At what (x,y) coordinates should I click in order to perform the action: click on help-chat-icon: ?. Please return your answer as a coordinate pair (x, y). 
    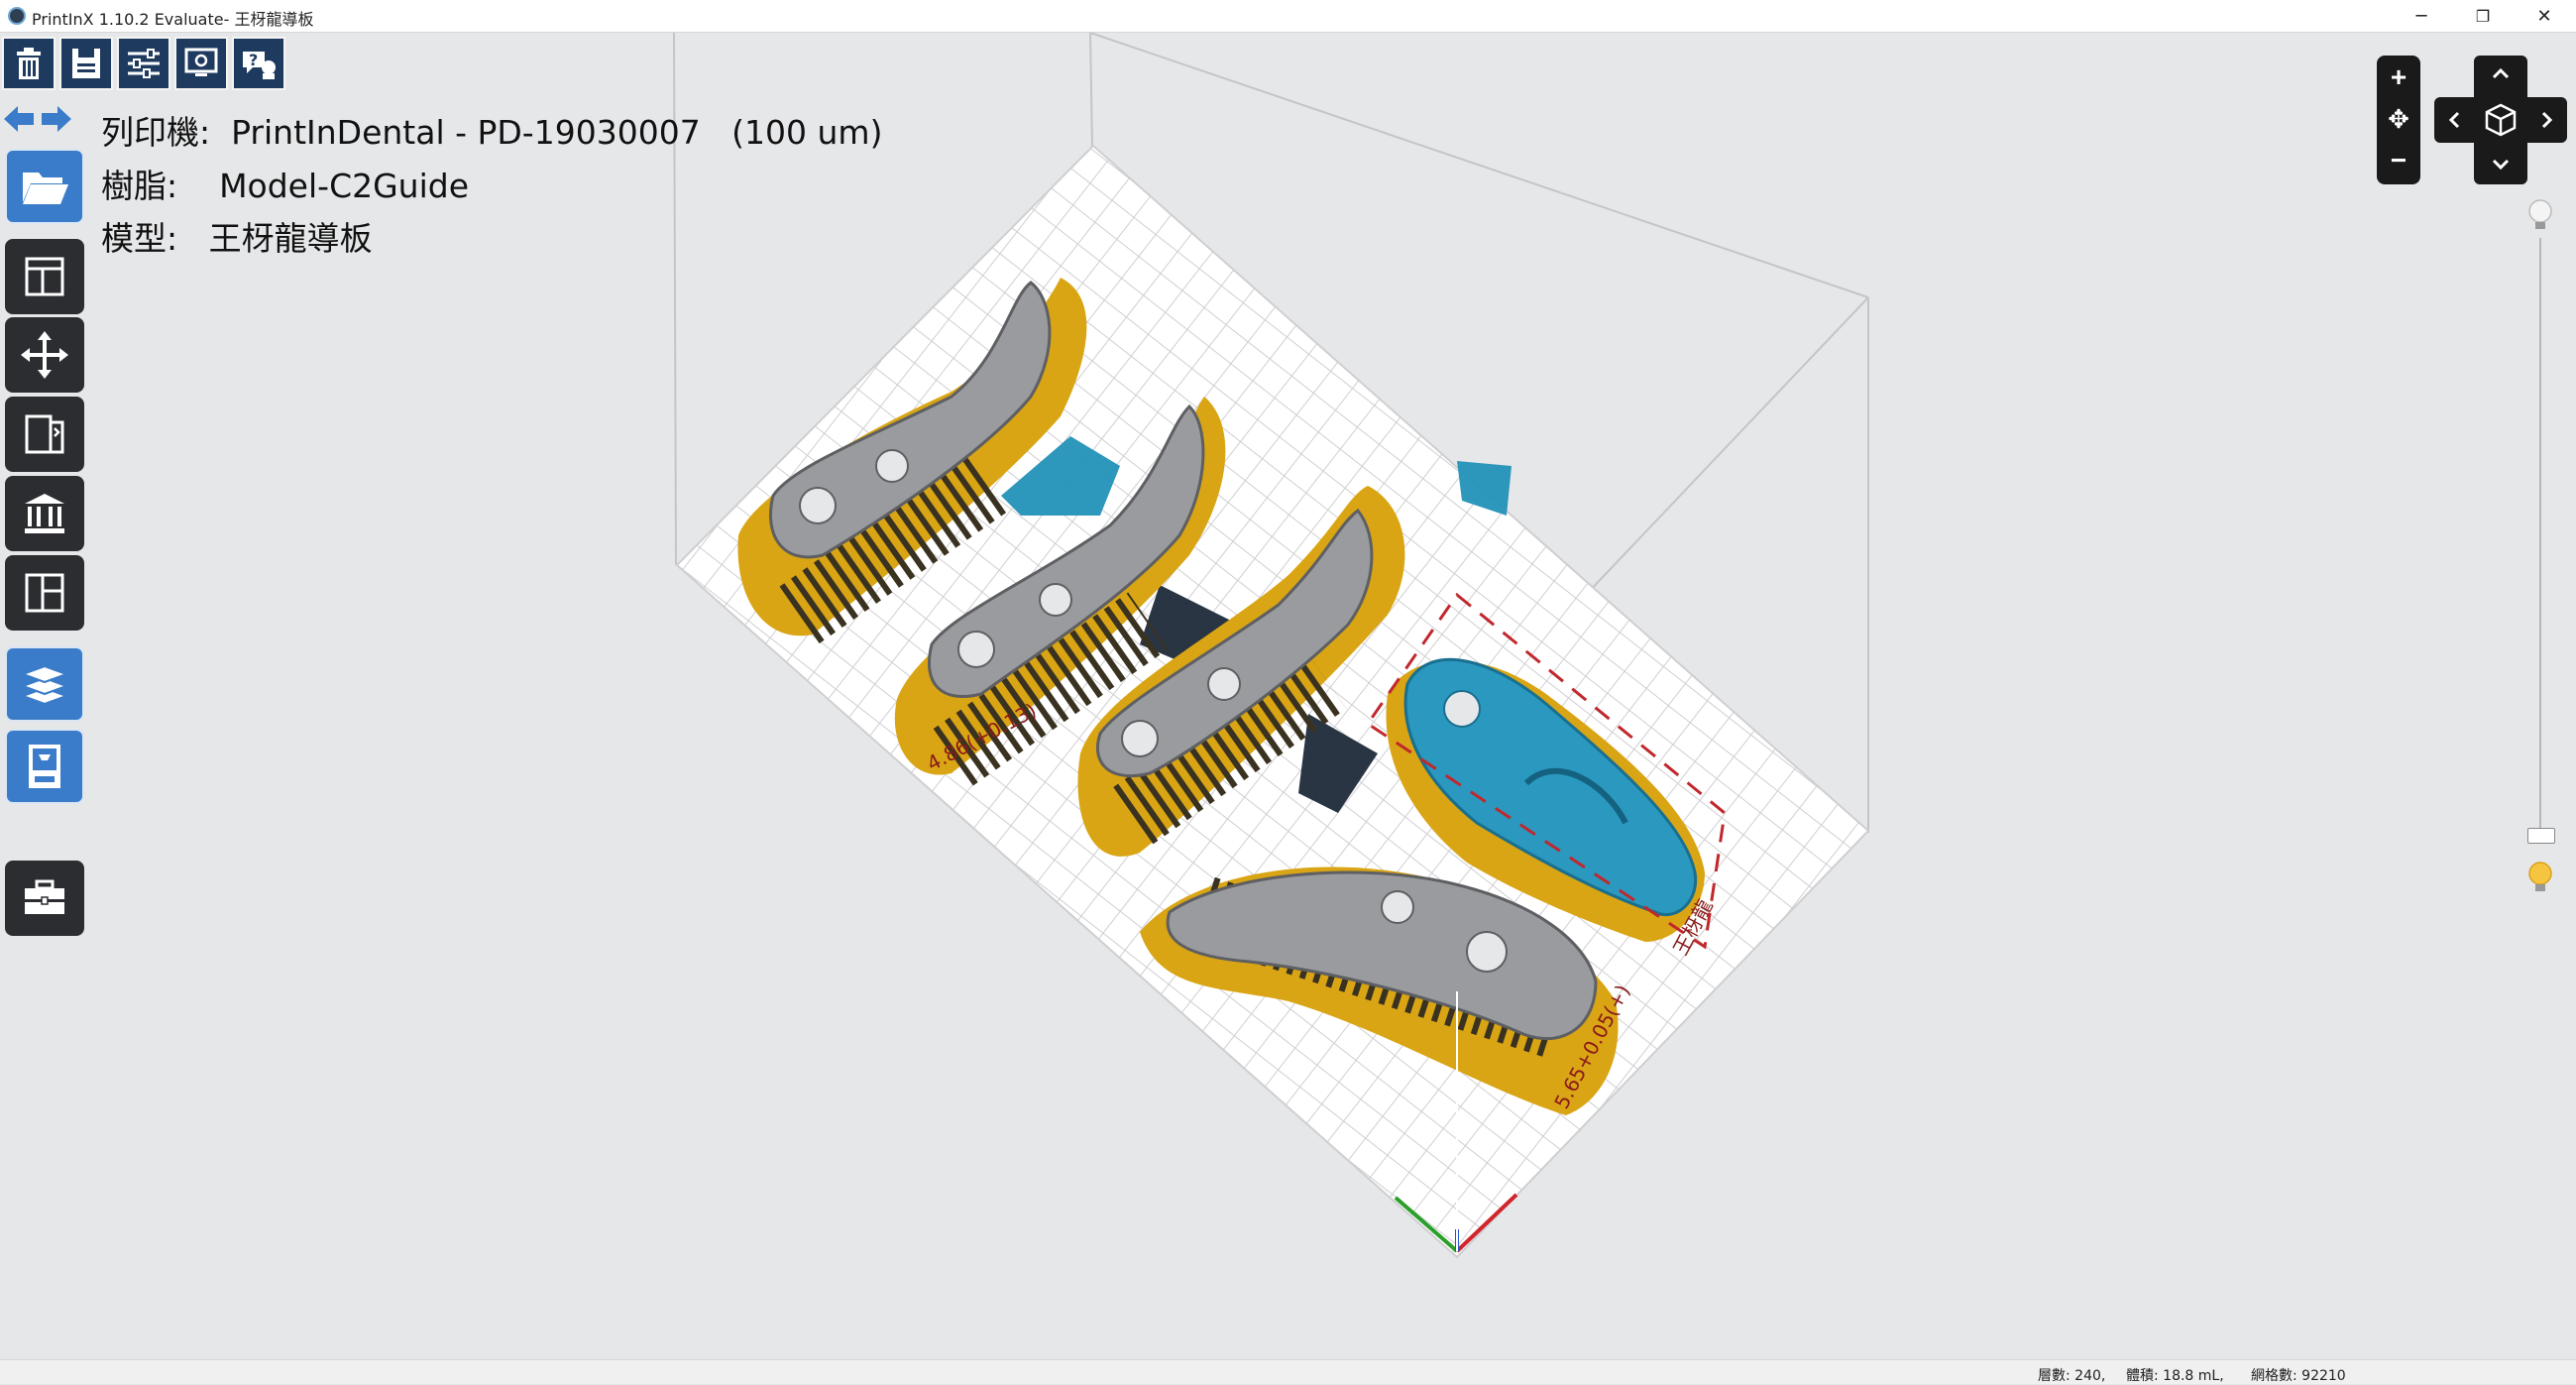
    Looking at the image, I should click on (259, 65).